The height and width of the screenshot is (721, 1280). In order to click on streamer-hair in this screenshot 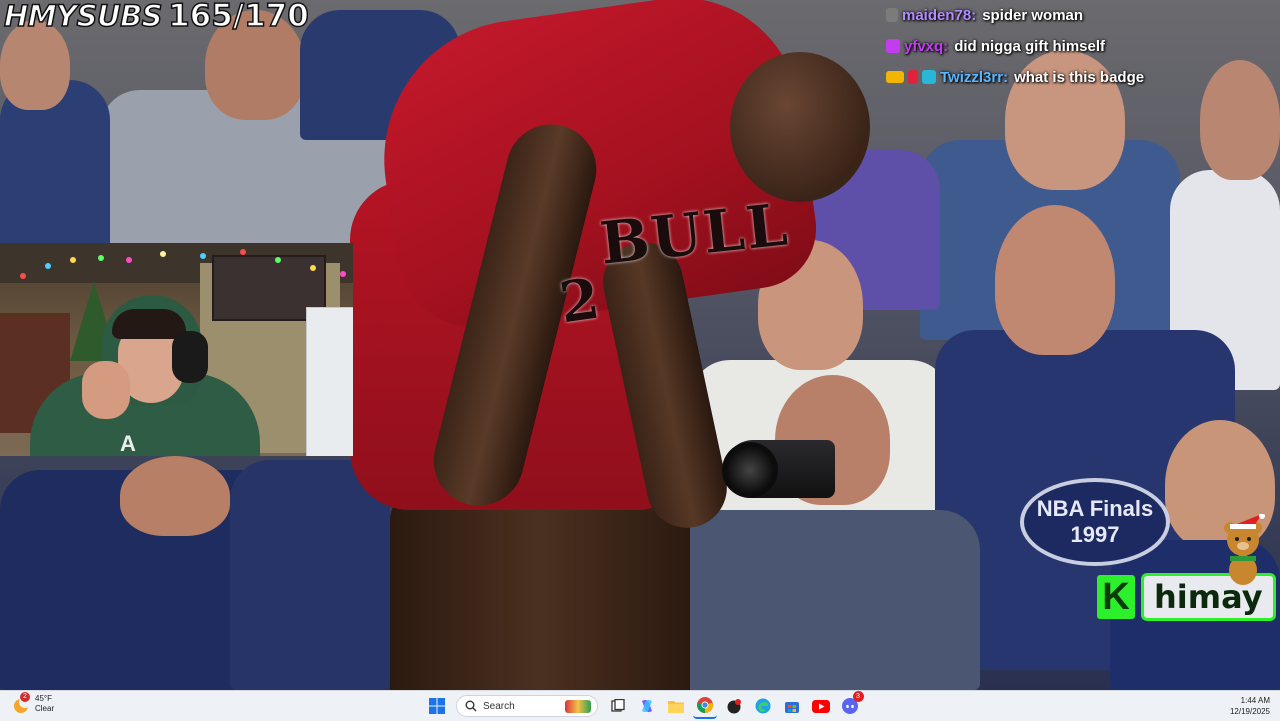, I will do `click(149, 324)`.